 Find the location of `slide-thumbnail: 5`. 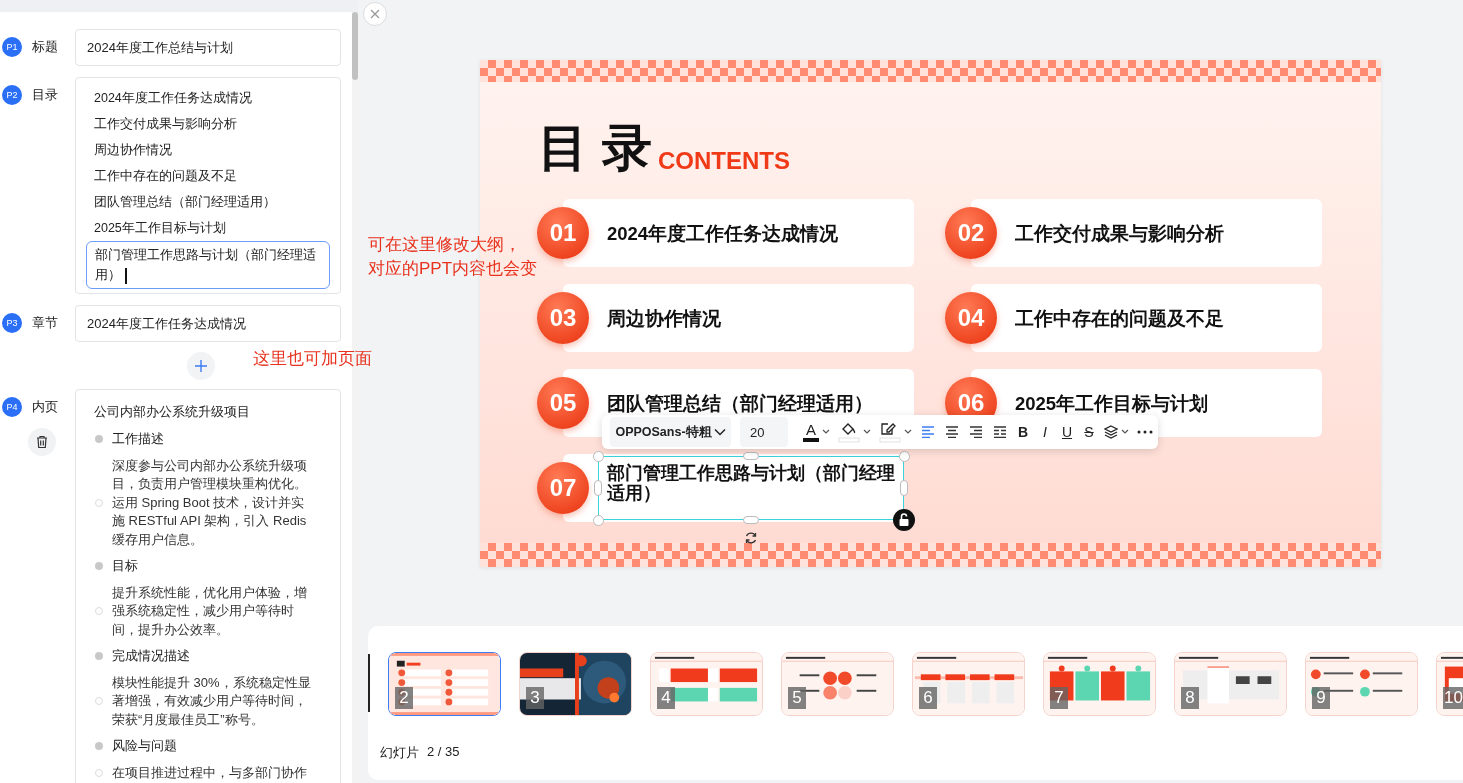

slide-thumbnail: 5 is located at coordinates (837, 684).